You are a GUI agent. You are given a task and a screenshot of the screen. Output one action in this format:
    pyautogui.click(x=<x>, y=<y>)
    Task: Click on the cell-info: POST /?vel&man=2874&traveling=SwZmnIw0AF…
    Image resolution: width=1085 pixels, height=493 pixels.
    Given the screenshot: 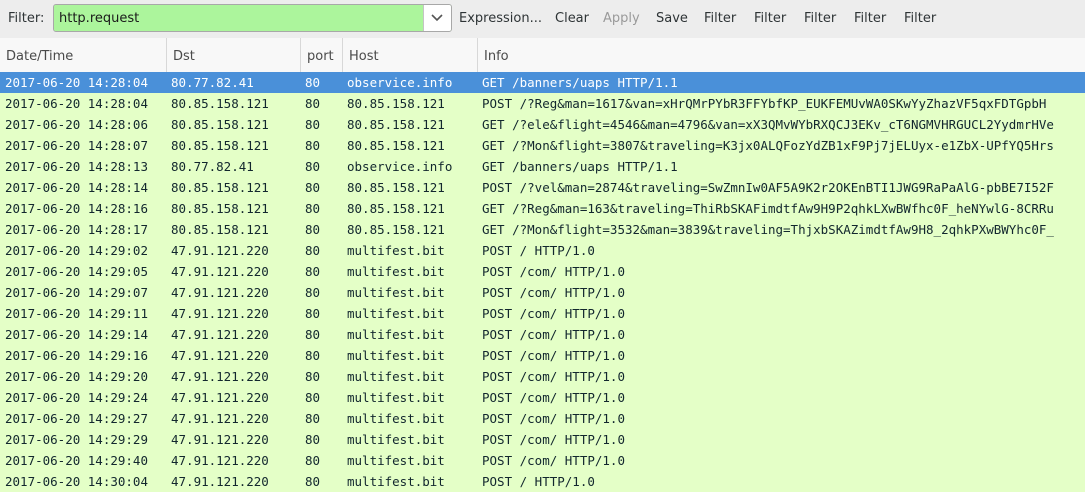 What is the action you would take?
    pyautogui.click(x=768, y=187)
    